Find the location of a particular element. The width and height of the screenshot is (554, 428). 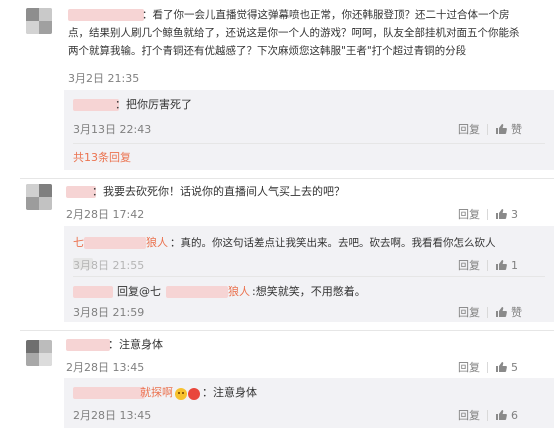

like-button: 3 is located at coordinates (506, 214).